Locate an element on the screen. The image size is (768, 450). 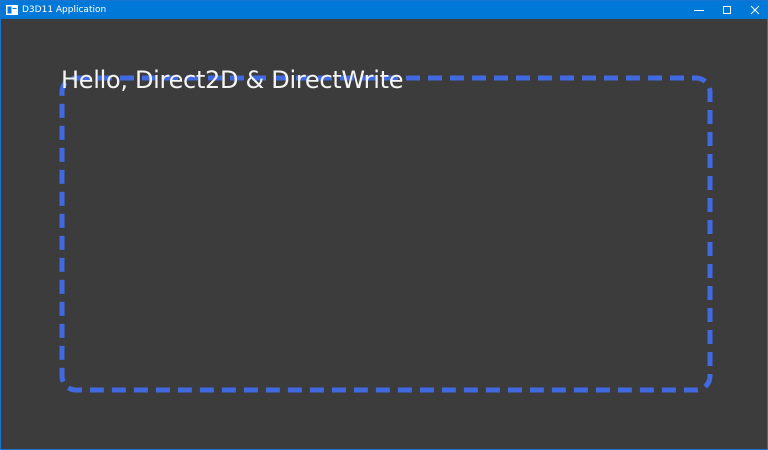
window-title: D3D11 Application is located at coordinates (64, 10).